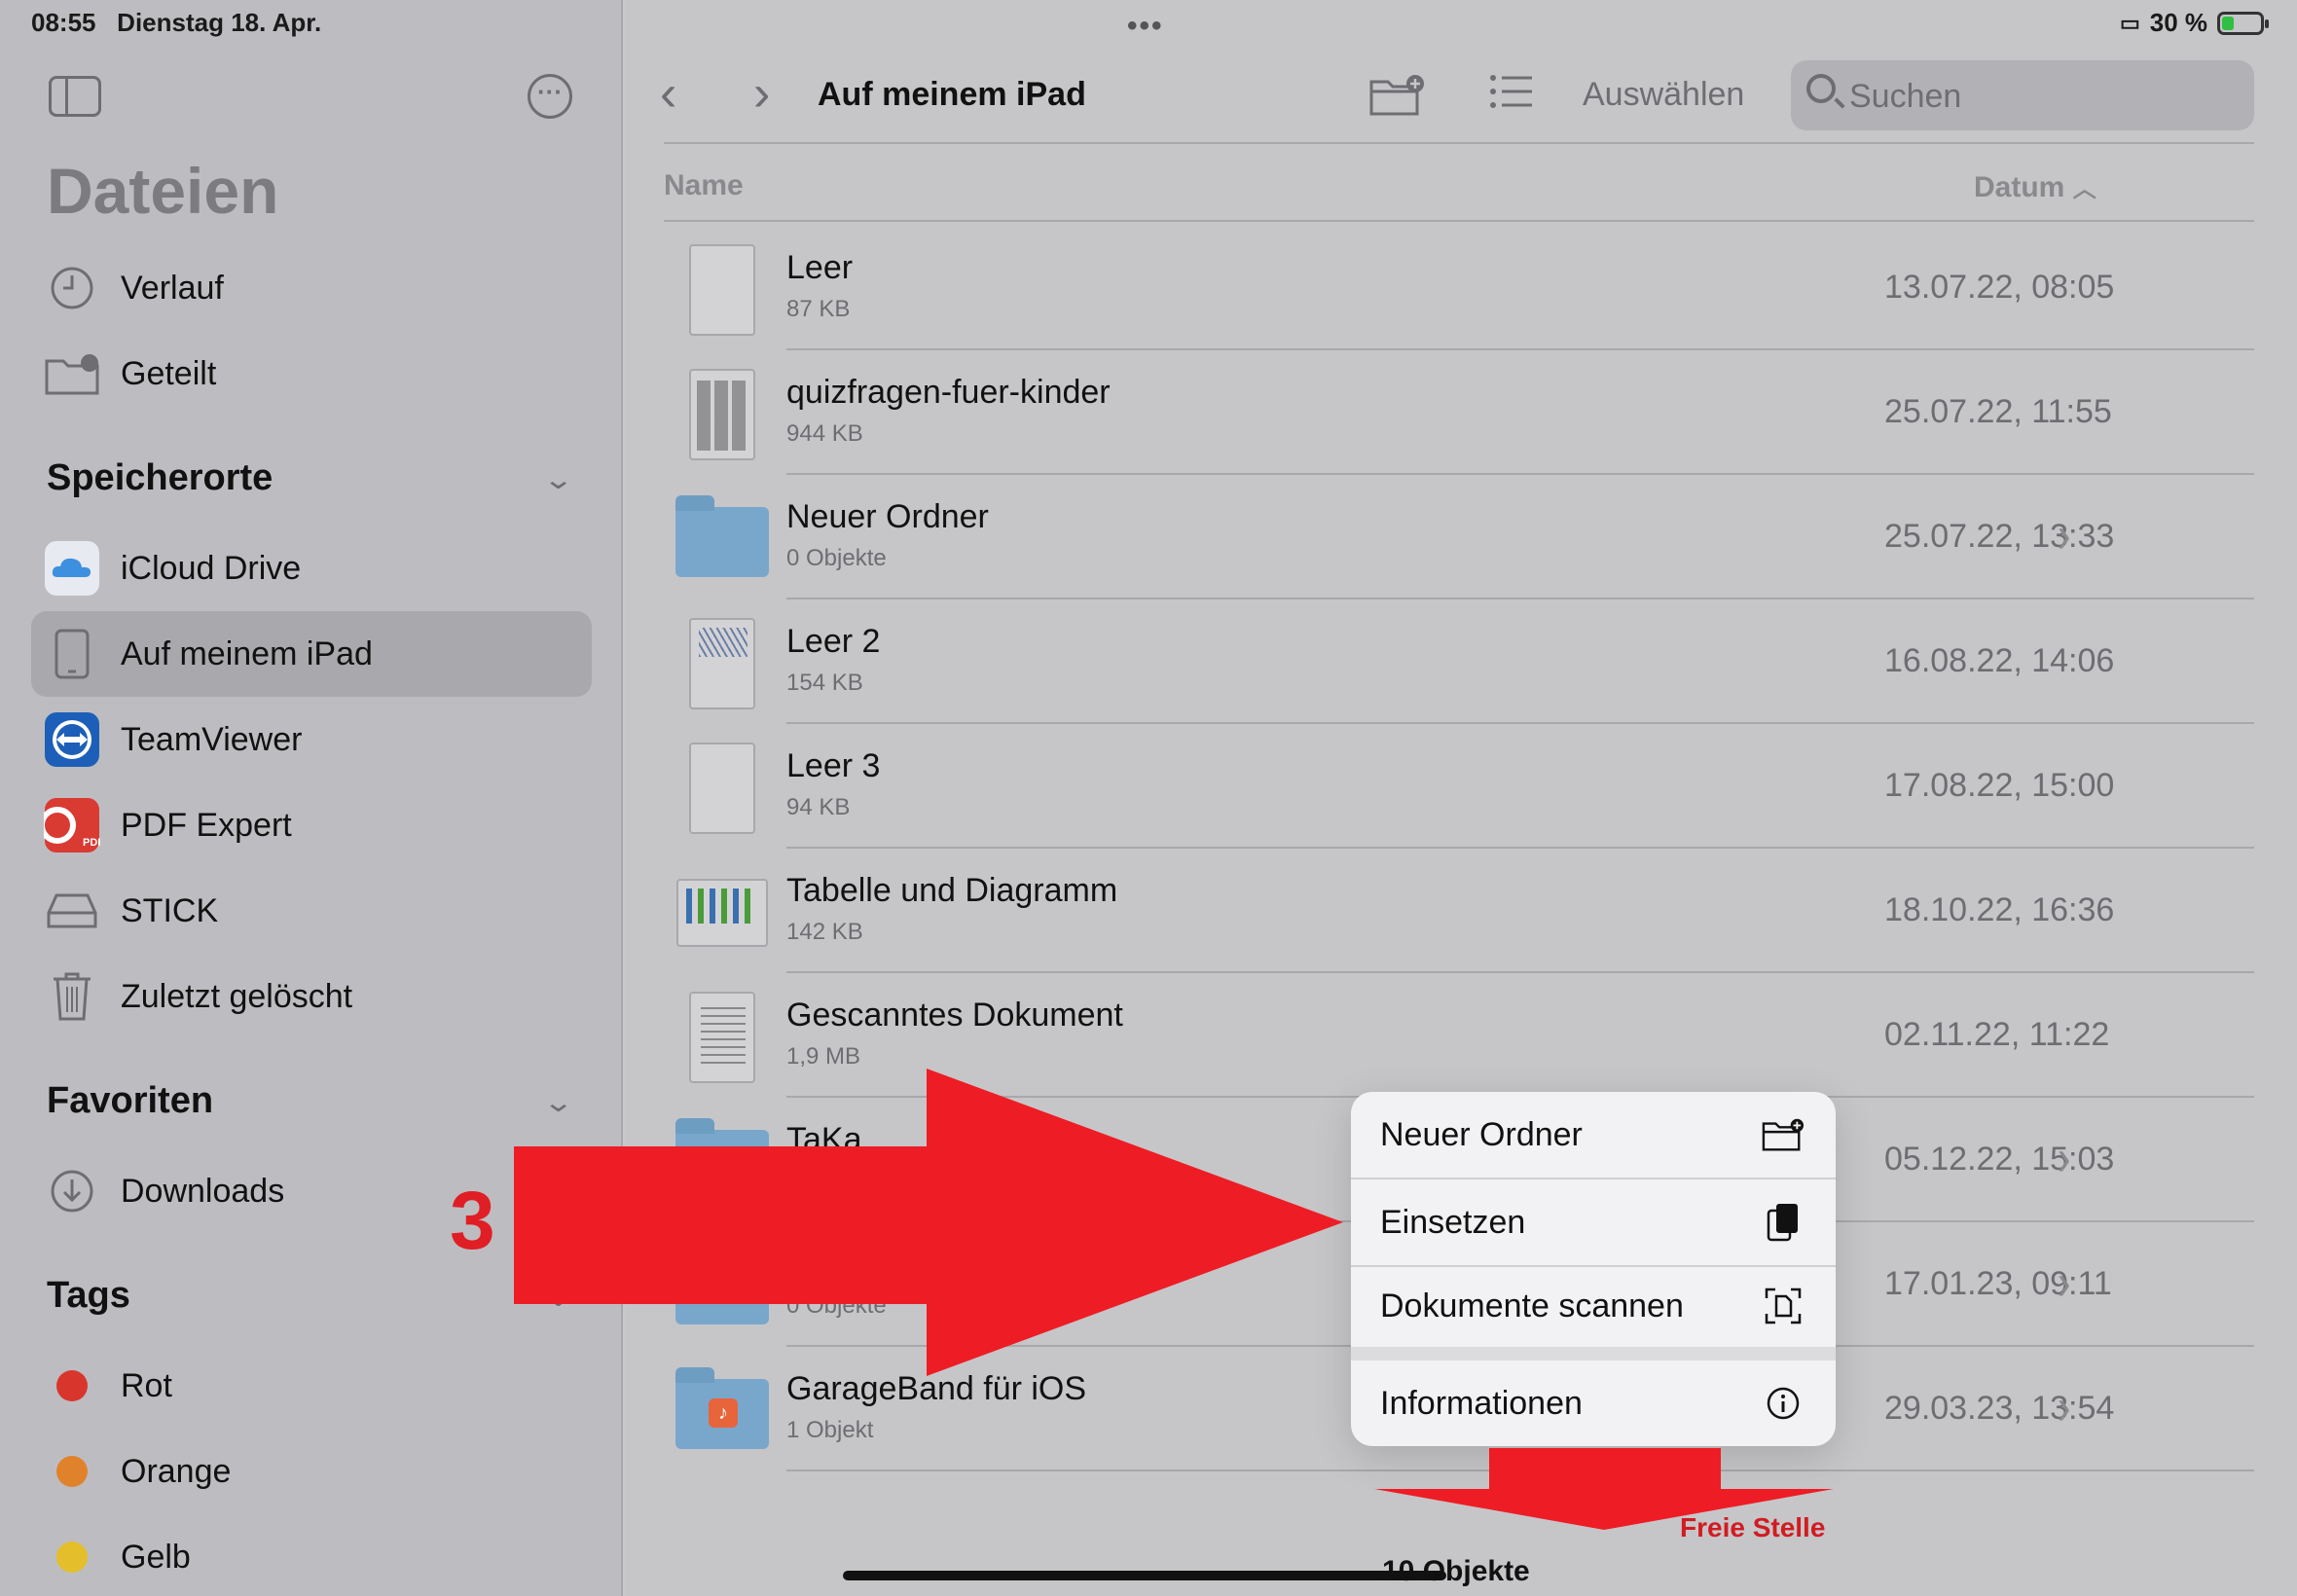 Image resolution: width=2297 pixels, height=1596 pixels. What do you see at coordinates (1459, 143) in the screenshot?
I see `toolbar-divider` at bounding box center [1459, 143].